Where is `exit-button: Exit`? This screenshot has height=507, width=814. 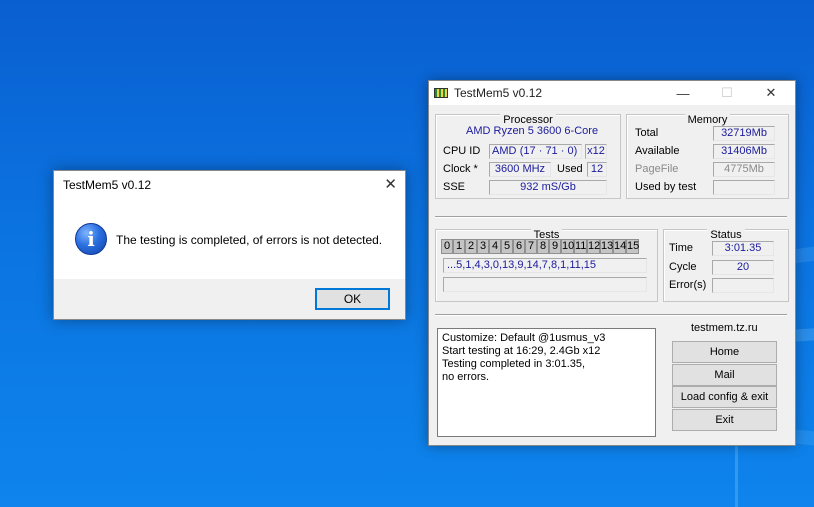
exit-button: Exit is located at coordinates (724, 420).